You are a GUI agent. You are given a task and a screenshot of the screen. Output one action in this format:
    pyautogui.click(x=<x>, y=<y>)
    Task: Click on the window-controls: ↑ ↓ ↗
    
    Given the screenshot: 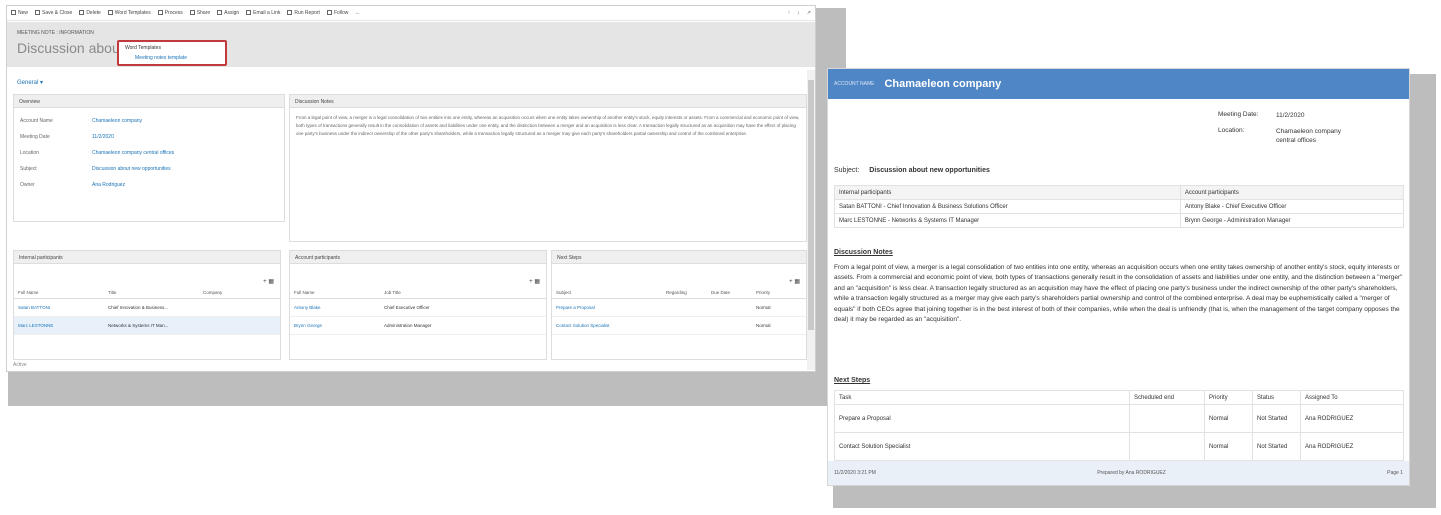 What is the action you would take?
    pyautogui.click(x=799, y=13)
    